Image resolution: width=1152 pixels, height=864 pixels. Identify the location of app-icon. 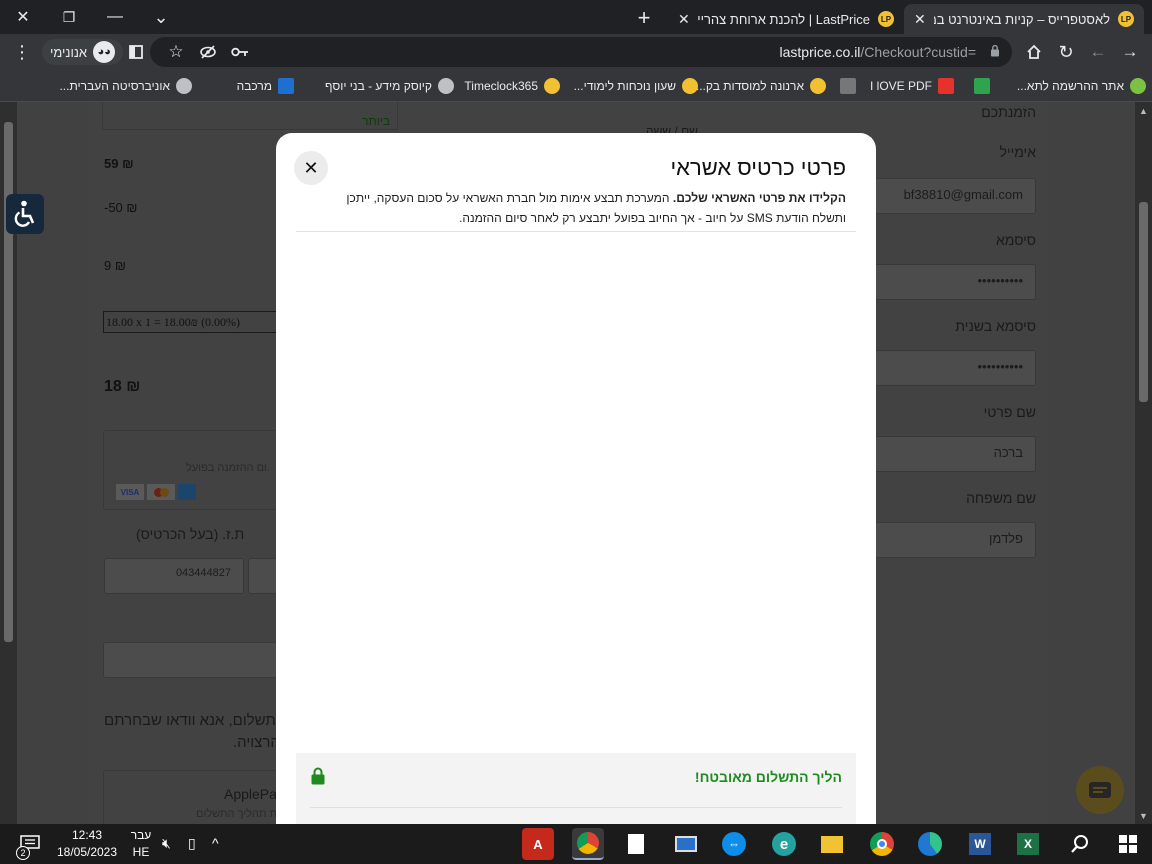
(848, 86).